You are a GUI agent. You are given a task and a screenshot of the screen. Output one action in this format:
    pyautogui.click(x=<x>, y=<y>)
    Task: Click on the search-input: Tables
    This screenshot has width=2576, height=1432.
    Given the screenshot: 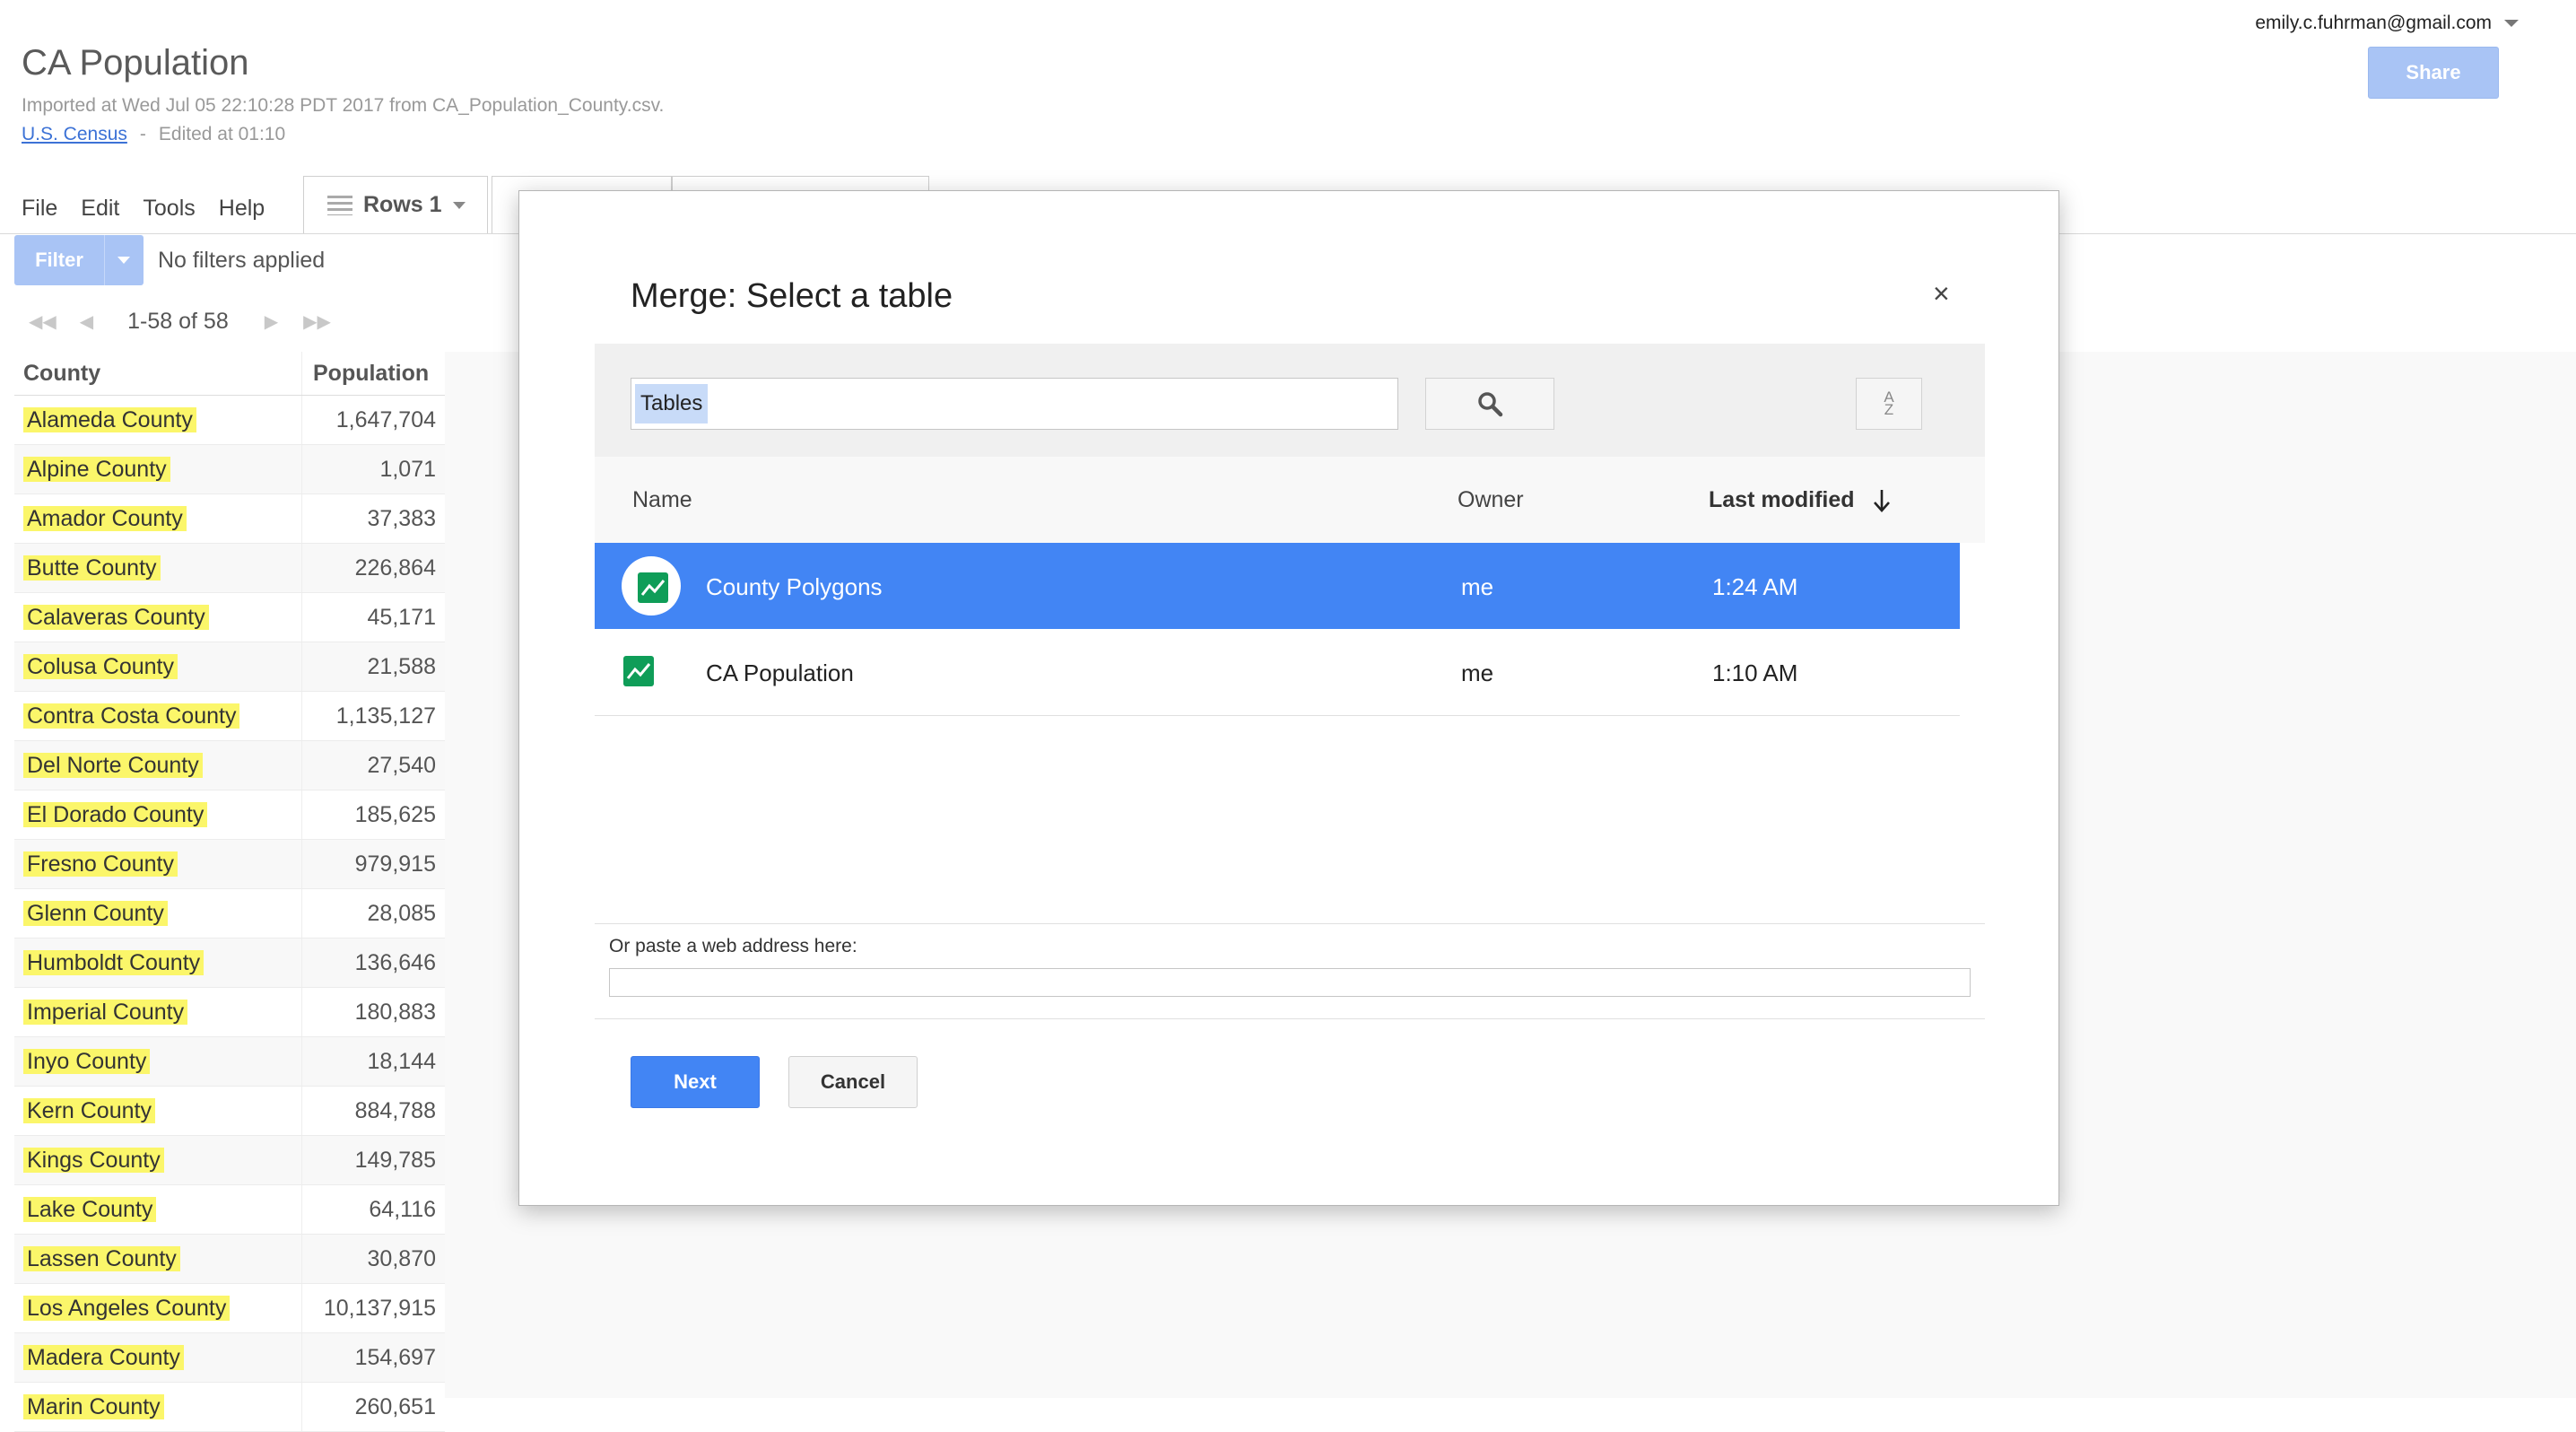 What is the action you would take?
    pyautogui.click(x=1014, y=404)
    